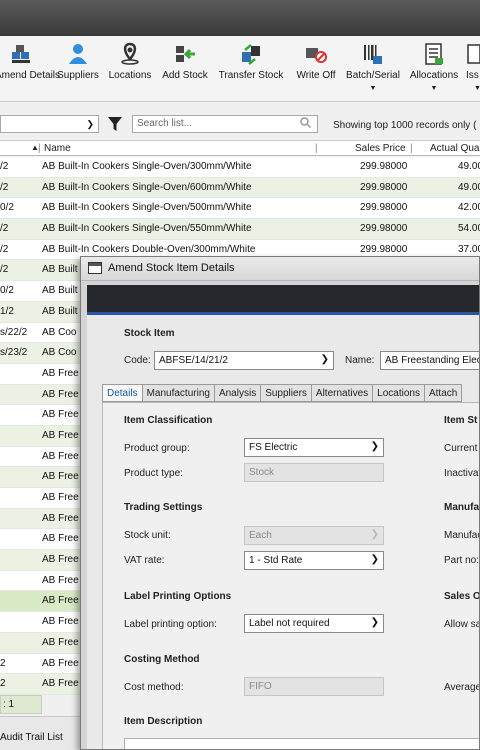 Image resolution: width=480 pixels, height=750 pixels. I want to click on column-header-actual-qty: Actual Qua, so click(454, 148).